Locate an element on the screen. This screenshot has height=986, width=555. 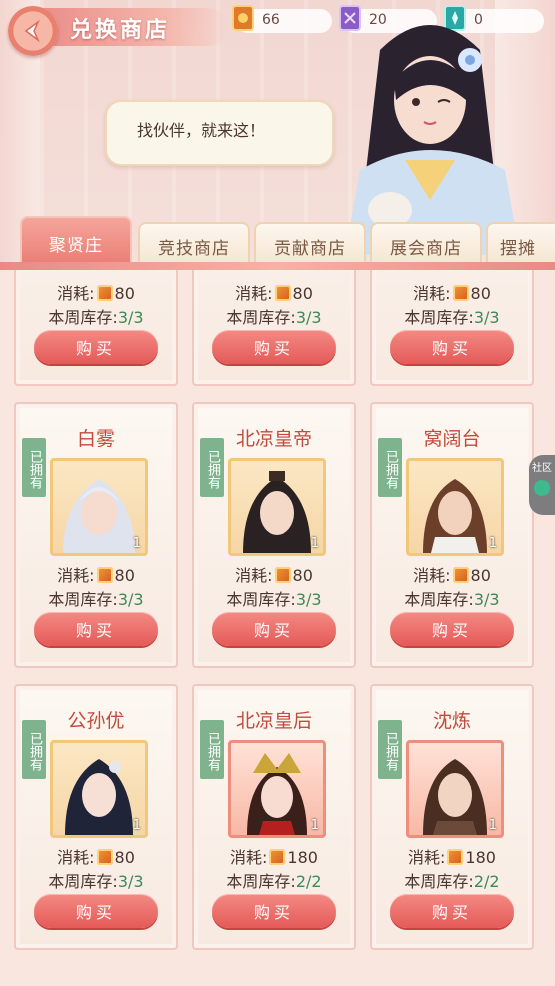
speech-bubble: 找伙伴，就来这！ is located at coordinates (219, 133).